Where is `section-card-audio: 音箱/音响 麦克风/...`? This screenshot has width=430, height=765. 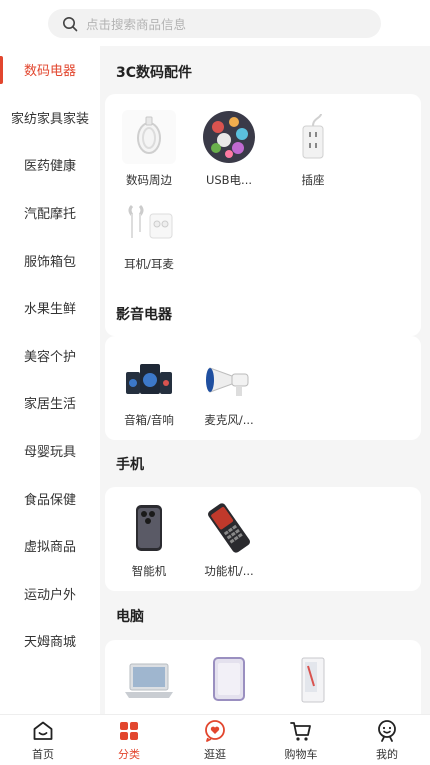 section-card-audio: 音箱/音响 麦克风/... is located at coordinates (263, 388).